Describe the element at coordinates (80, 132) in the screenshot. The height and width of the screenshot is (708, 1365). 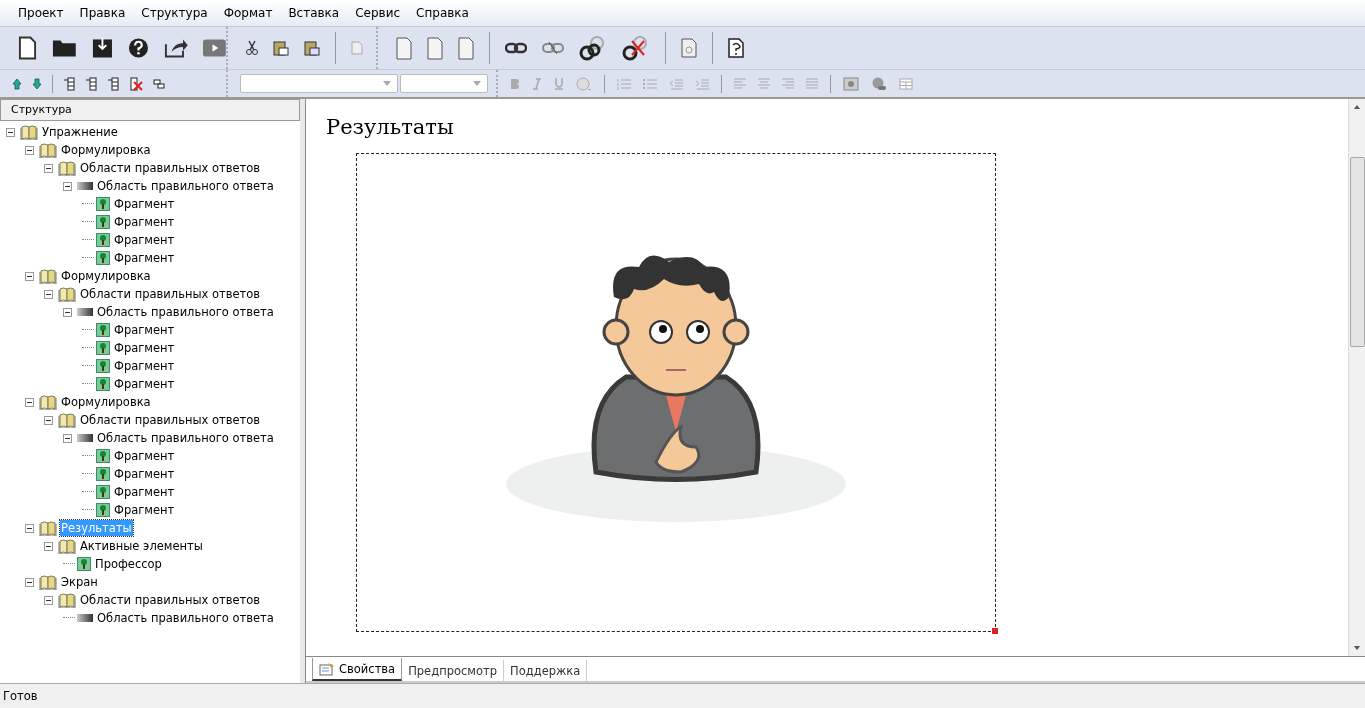
I see `tree-item: Упражнение` at that location.